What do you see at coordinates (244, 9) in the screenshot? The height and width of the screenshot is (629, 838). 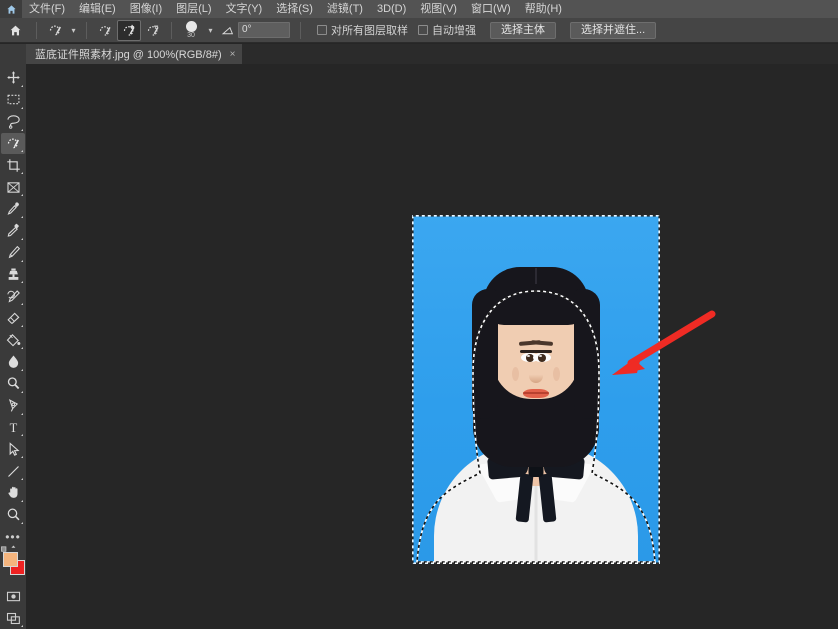 I see `menu-type: 文字(Y)` at bounding box center [244, 9].